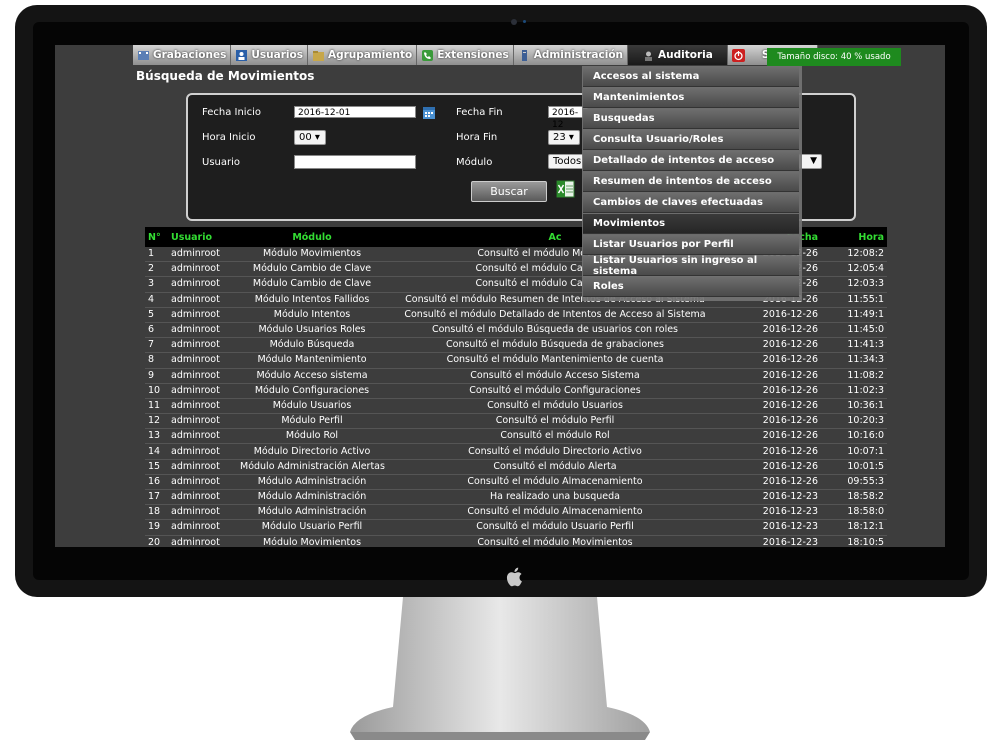 This screenshot has width=1000, height=750. I want to click on auditoria-menu-item: Mantenimientos, so click(691, 98).